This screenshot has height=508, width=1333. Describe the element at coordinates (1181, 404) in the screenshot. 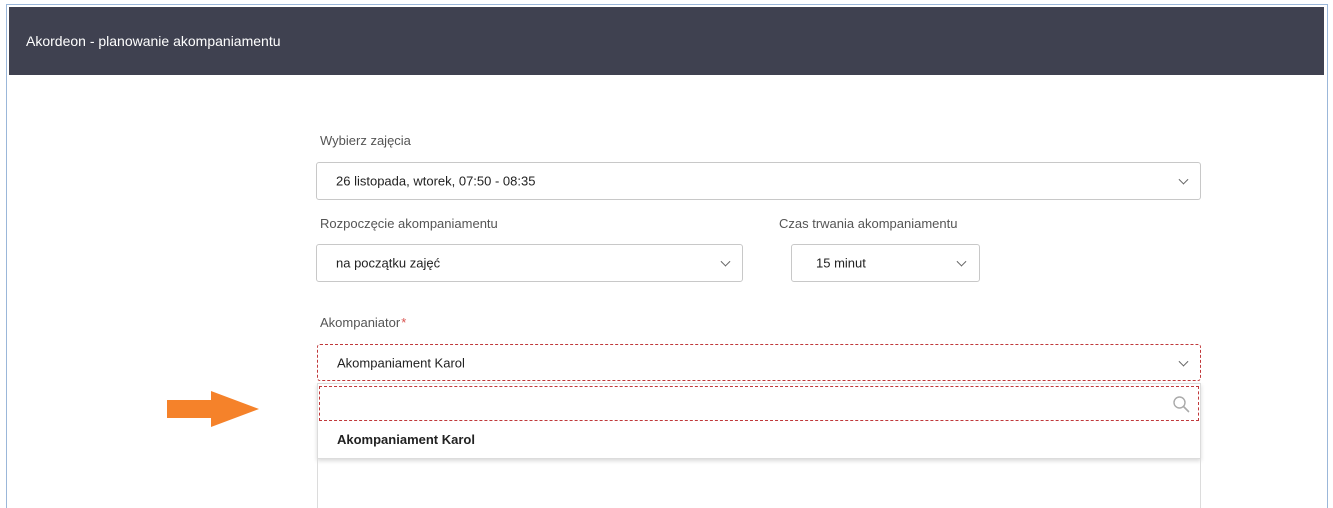

I see `search-icon` at that location.